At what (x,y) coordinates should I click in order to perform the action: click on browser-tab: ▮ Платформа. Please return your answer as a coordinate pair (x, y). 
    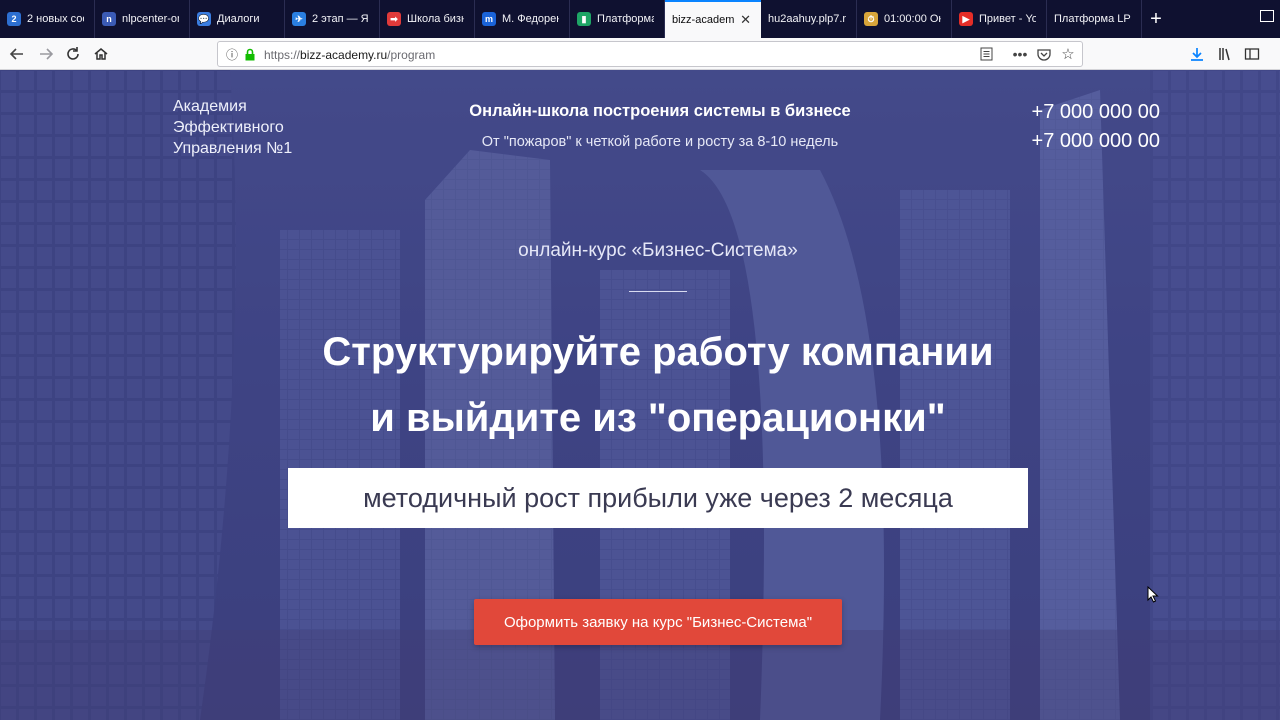
    Looking at the image, I should click on (617, 19).